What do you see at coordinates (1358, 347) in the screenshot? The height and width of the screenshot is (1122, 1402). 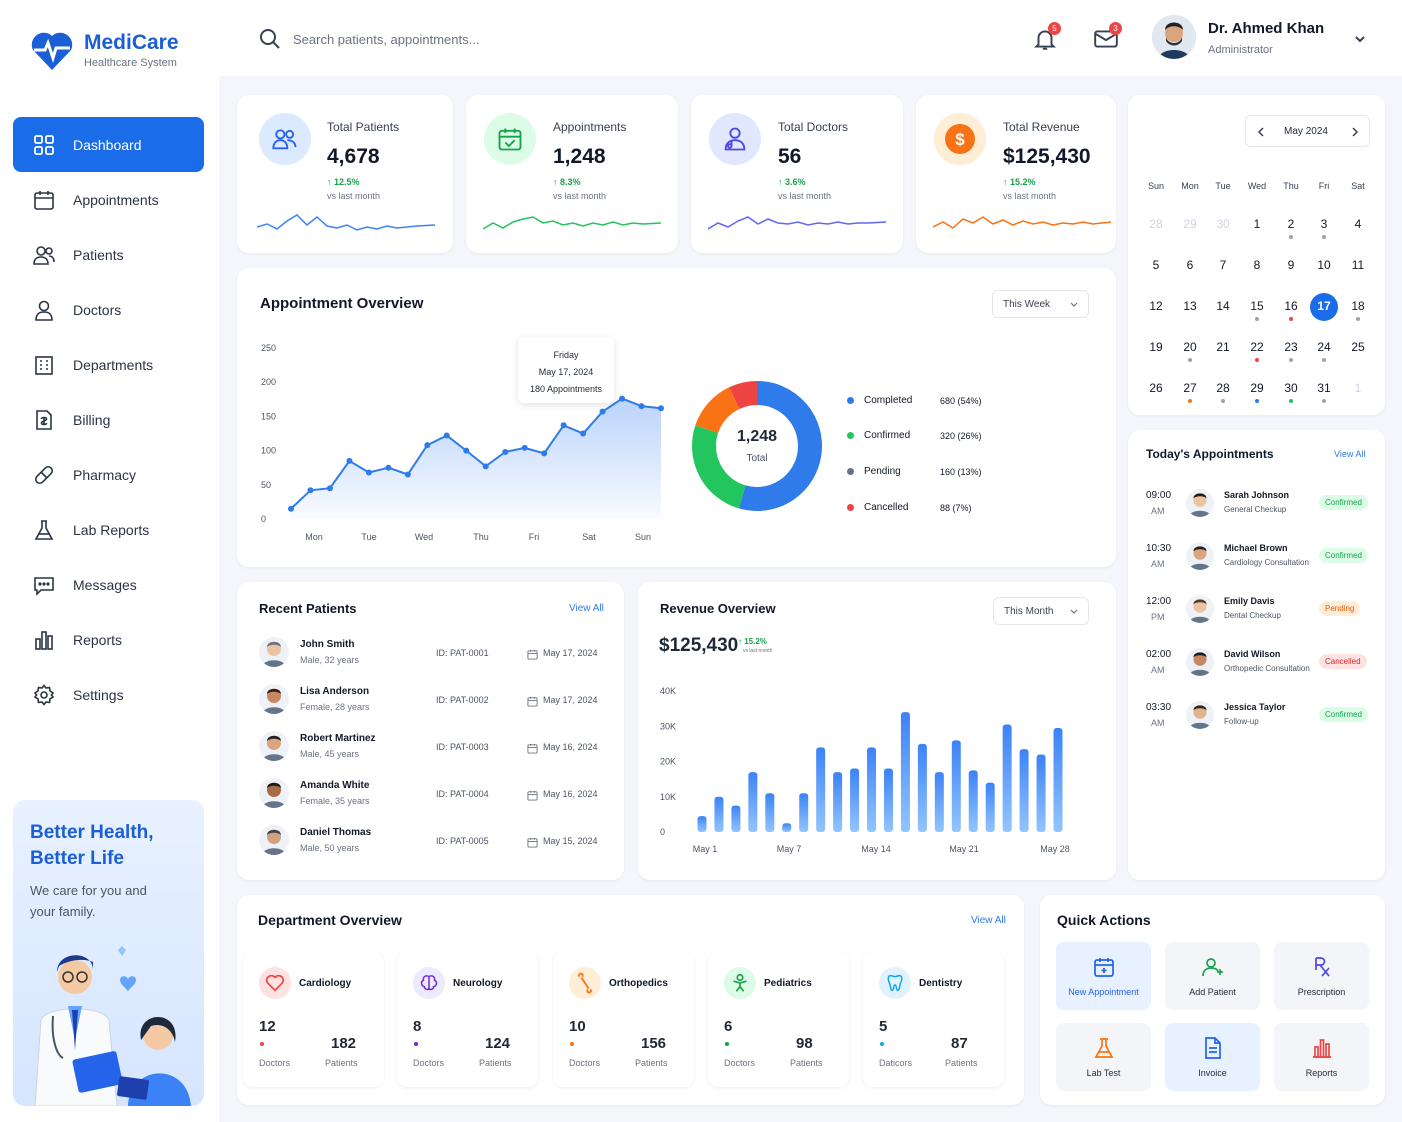 I see `calendar-day: 25` at bounding box center [1358, 347].